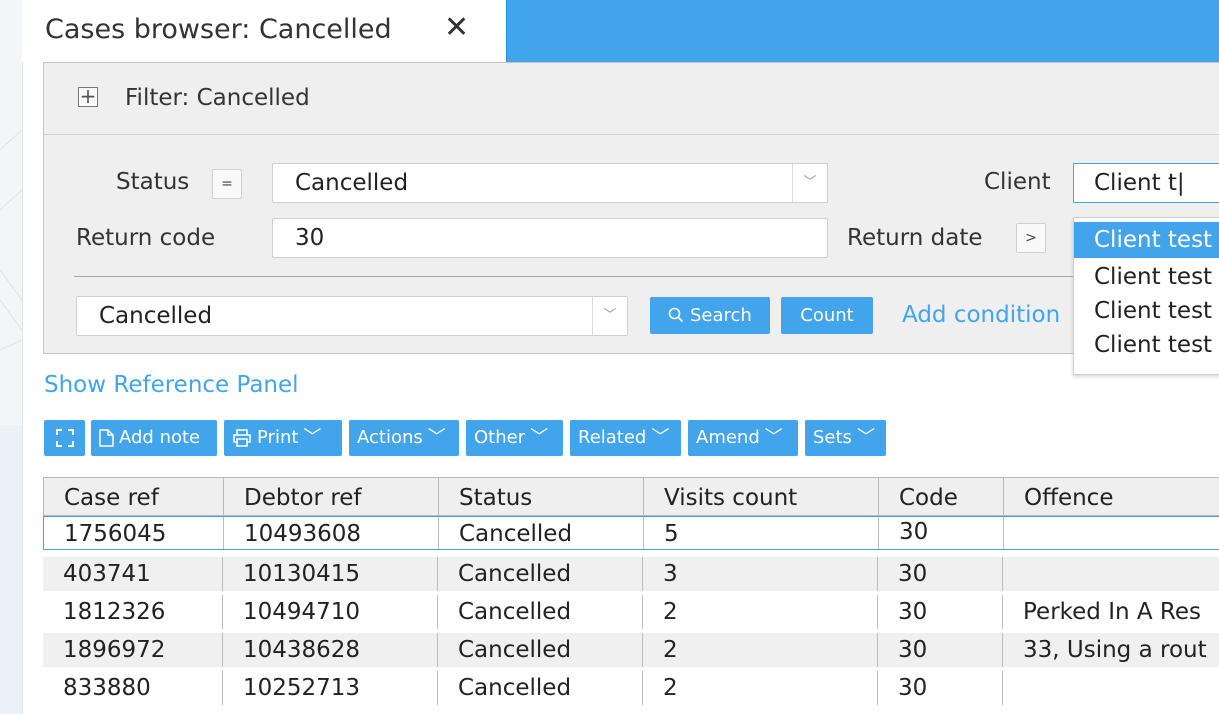 The image size is (1219, 714). I want to click on add-note-button: Add note, so click(154, 438).